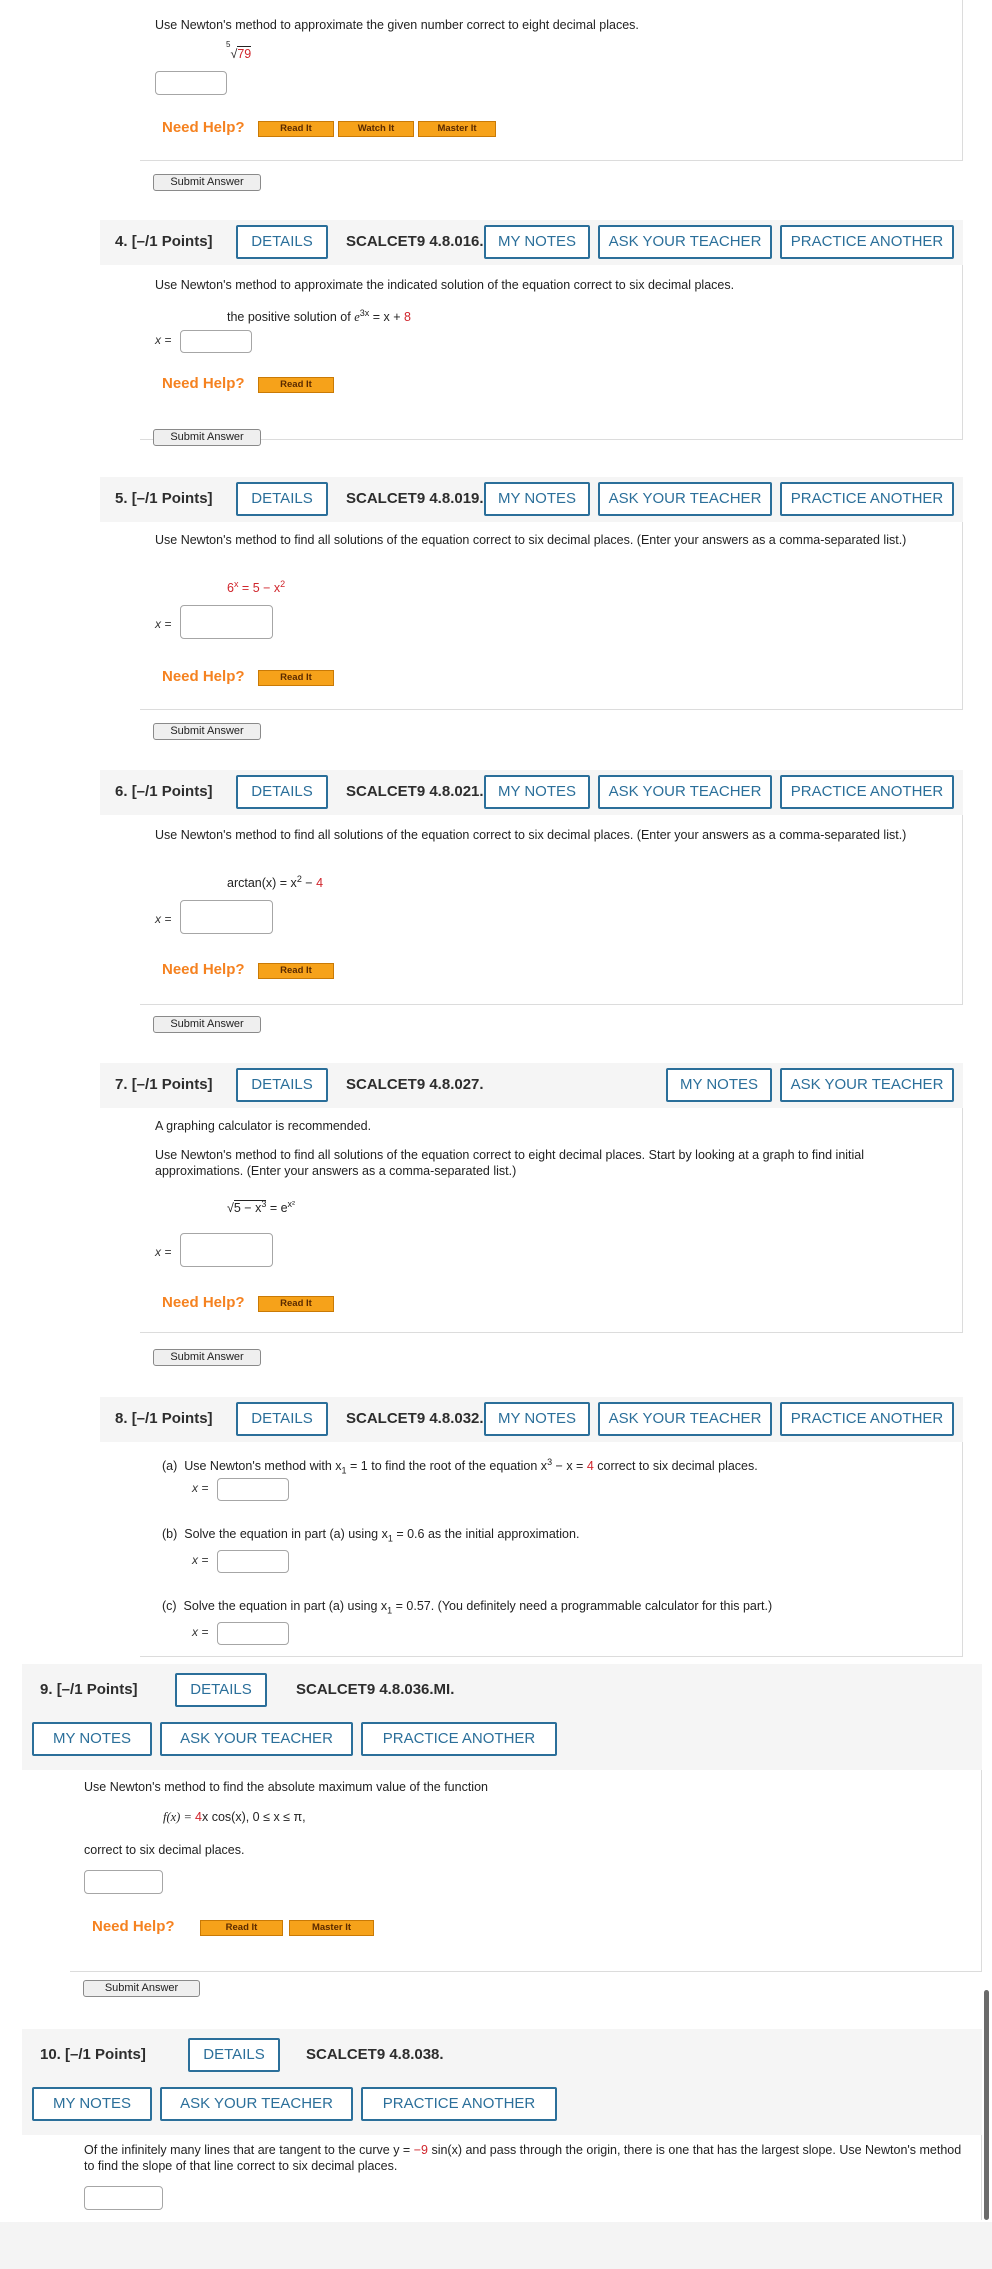 This screenshot has width=992, height=2269. I want to click on problem-code: SCALCET9 4.8.019., so click(415, 498).